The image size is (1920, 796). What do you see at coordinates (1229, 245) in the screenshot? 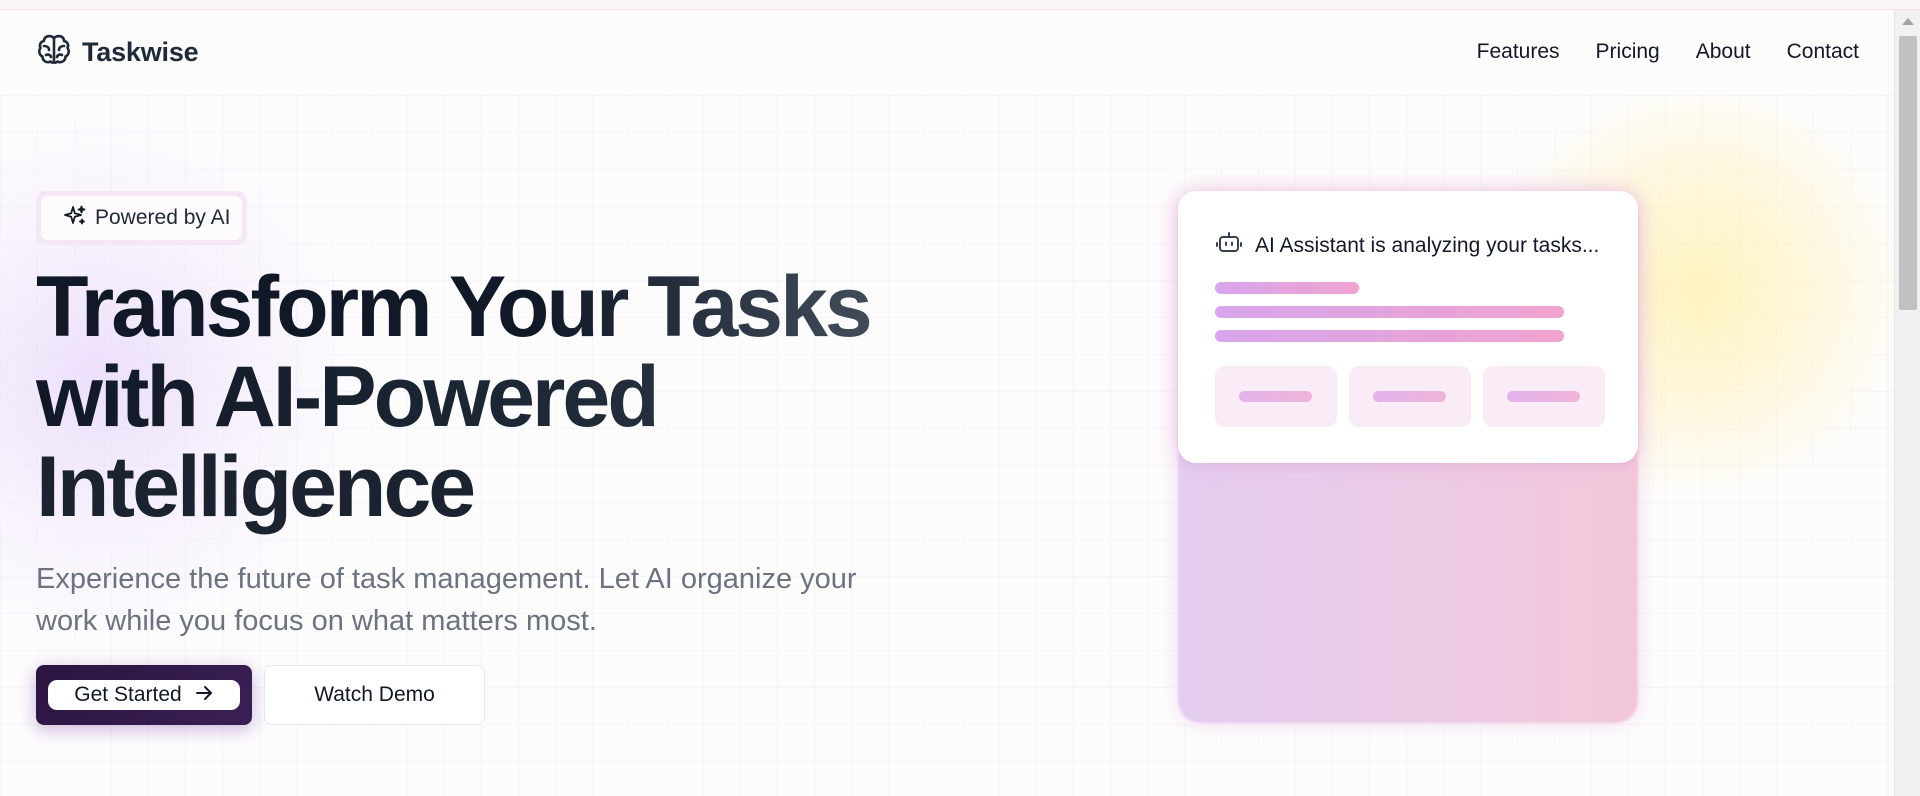
I see `bot-icon` at bounding box center [1229, 245].